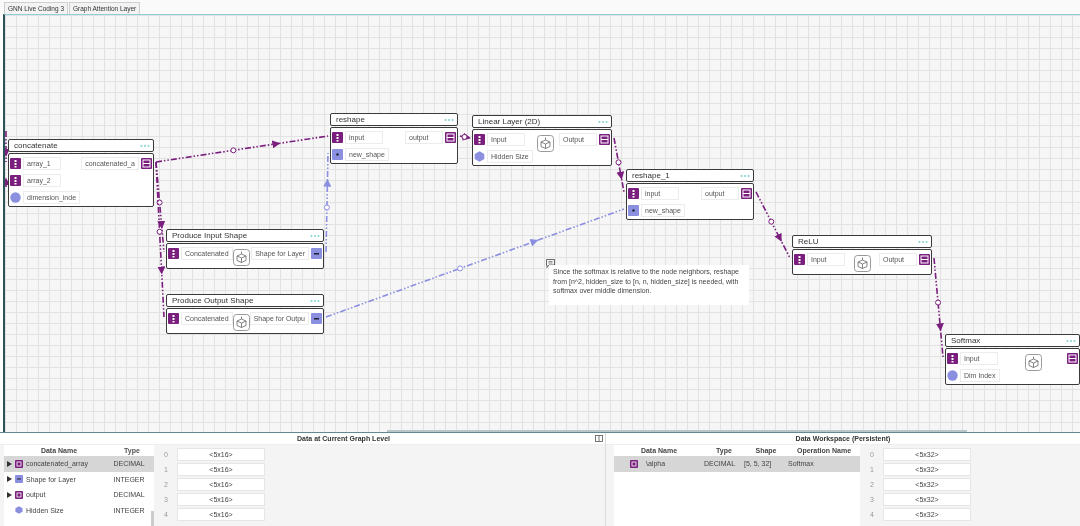 The height and width of the screenshot is (526, 1080). Describe the element at coordinates (509, 121) in the screenshot. I see `node-title: Linear Layer (2D)` at that location.